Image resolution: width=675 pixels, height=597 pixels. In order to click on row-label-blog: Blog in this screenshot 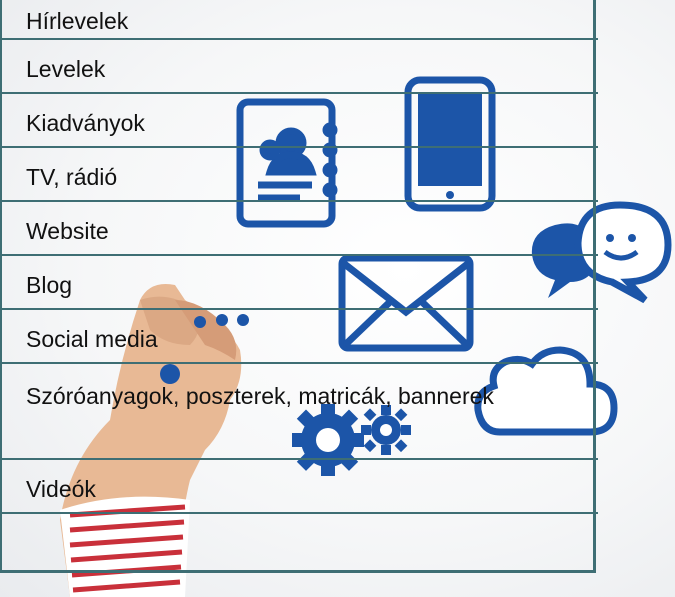, I will do `click(49, 285)`.